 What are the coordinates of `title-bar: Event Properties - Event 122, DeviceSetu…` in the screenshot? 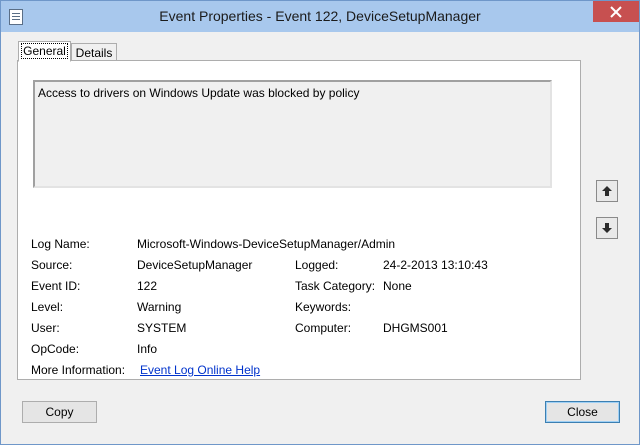 It's located at (320, 16).